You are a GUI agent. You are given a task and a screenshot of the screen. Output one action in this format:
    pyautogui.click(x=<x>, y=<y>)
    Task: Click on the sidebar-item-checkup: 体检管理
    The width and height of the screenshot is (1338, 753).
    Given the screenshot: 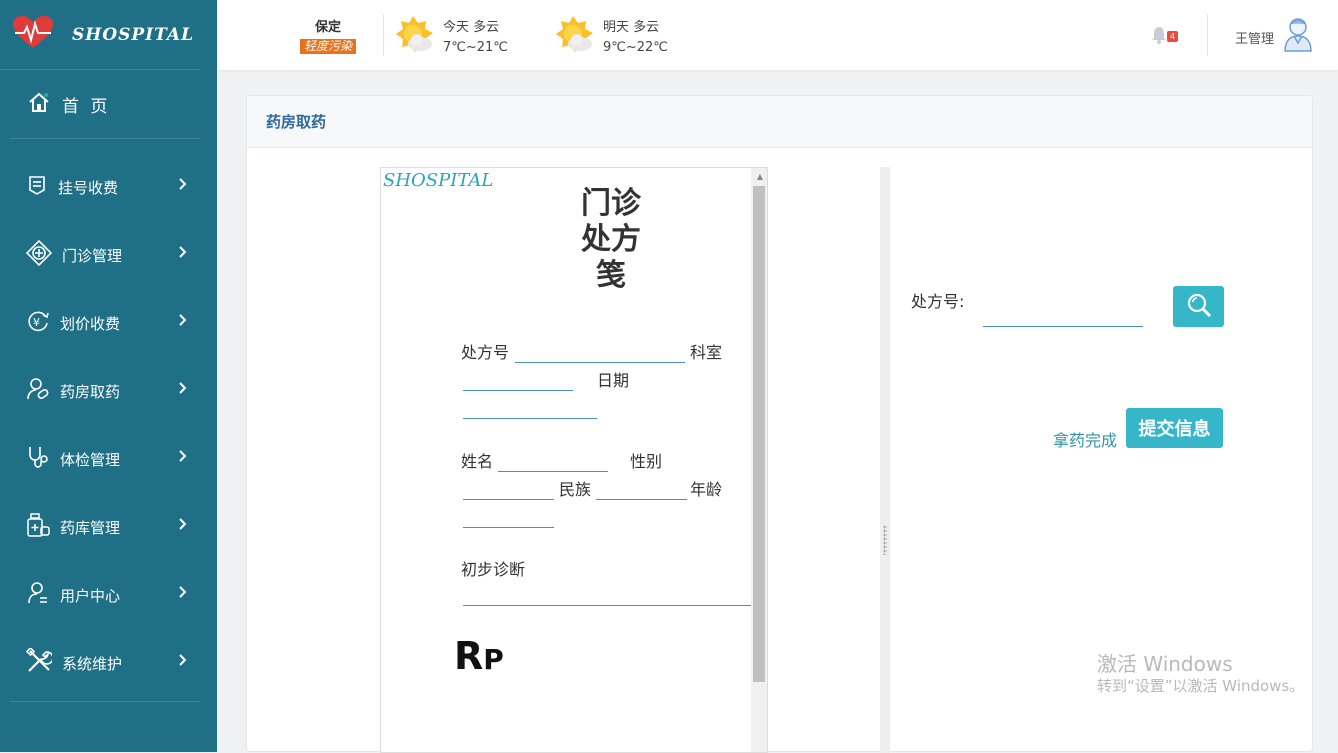 What is the action you would take?
    pyautogui.click(x=108, y=459)
    